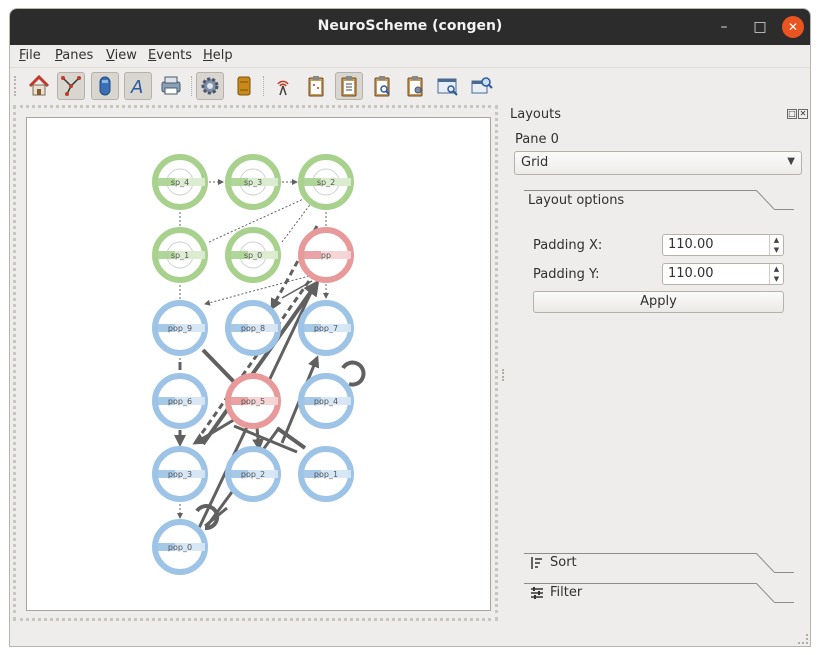 This screenshot has height=655, width=820. What do you see at coordinates (659, 594) in the screenshot?
I see `filter-section: Filter` at bounding box center [659, 594].